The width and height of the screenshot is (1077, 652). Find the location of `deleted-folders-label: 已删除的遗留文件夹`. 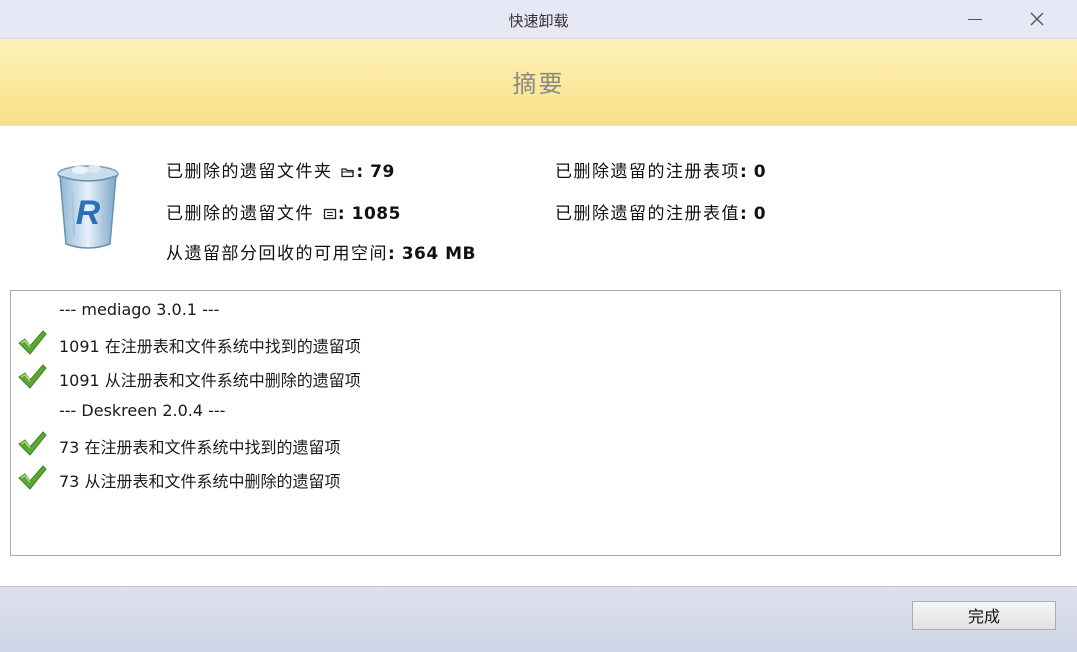

deleted-folders-label: 已删除的遗留文件夹 is located at coordinates (249, 172).